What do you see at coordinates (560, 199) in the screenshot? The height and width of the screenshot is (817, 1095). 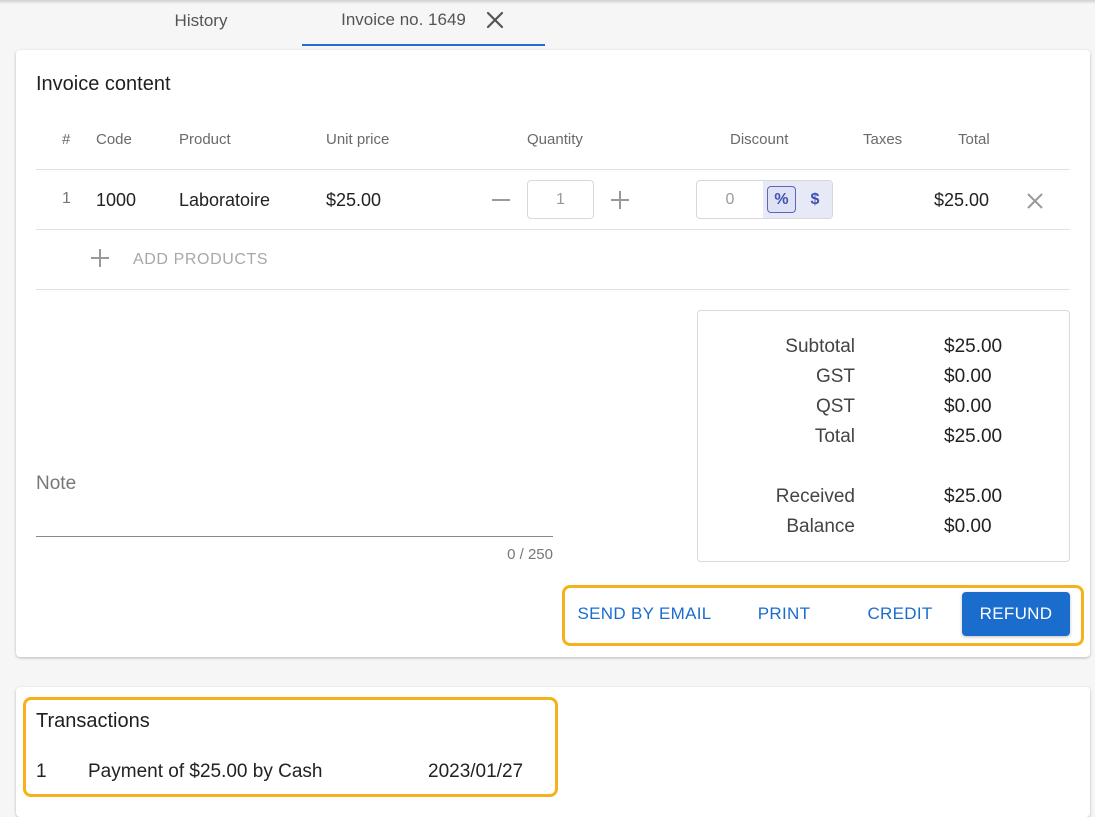 I see `quantity-input: 1` at bounding box center [560, 199].